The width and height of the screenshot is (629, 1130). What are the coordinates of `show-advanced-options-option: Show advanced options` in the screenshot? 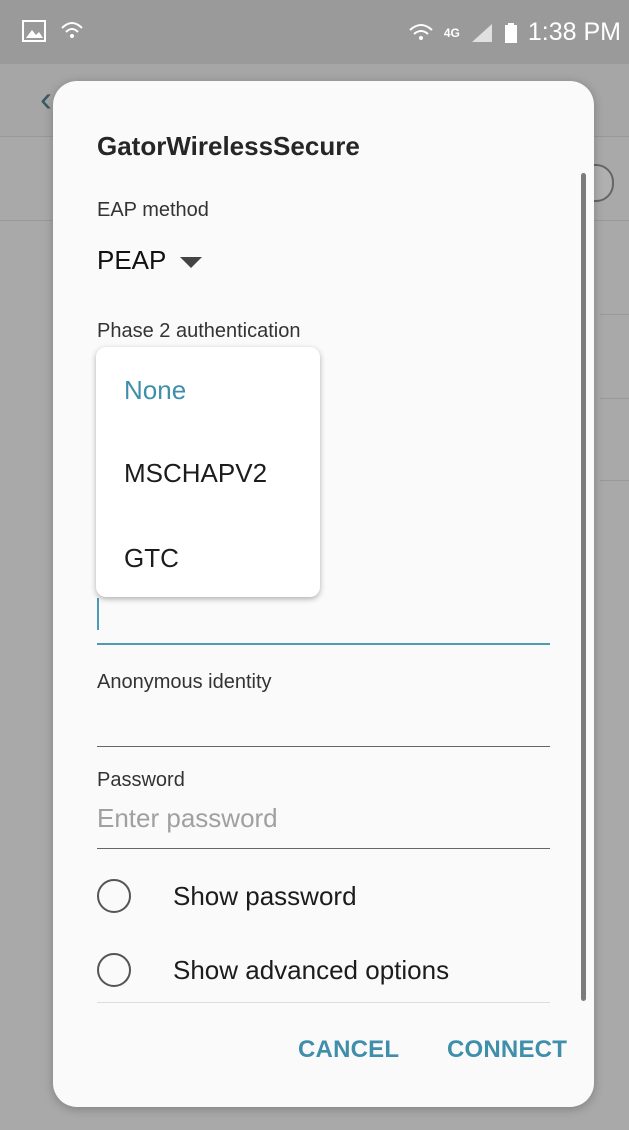 It's located at (323, 970).